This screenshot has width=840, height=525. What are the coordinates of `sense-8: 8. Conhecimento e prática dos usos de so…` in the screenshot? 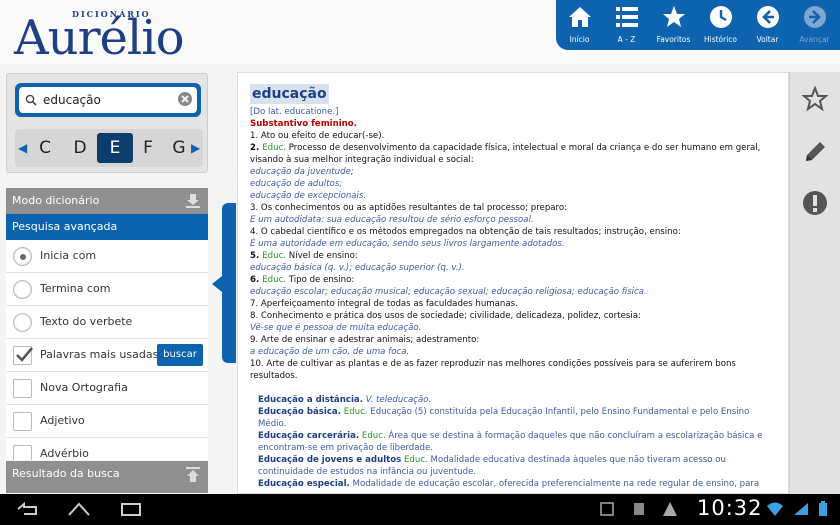 It's located at (445, 316).